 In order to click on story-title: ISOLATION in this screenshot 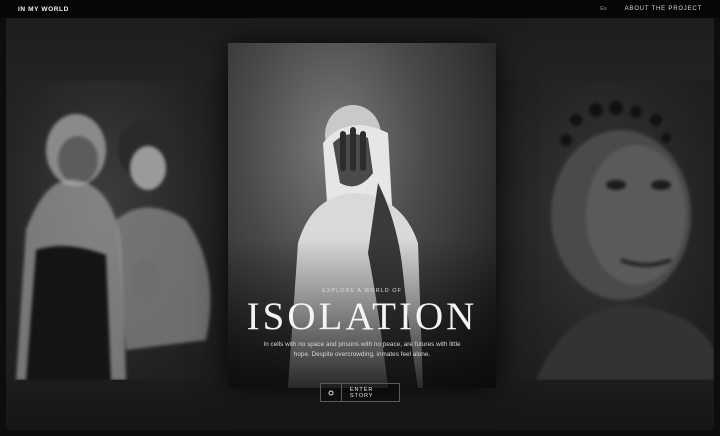, I will do `click(362, 316)`.